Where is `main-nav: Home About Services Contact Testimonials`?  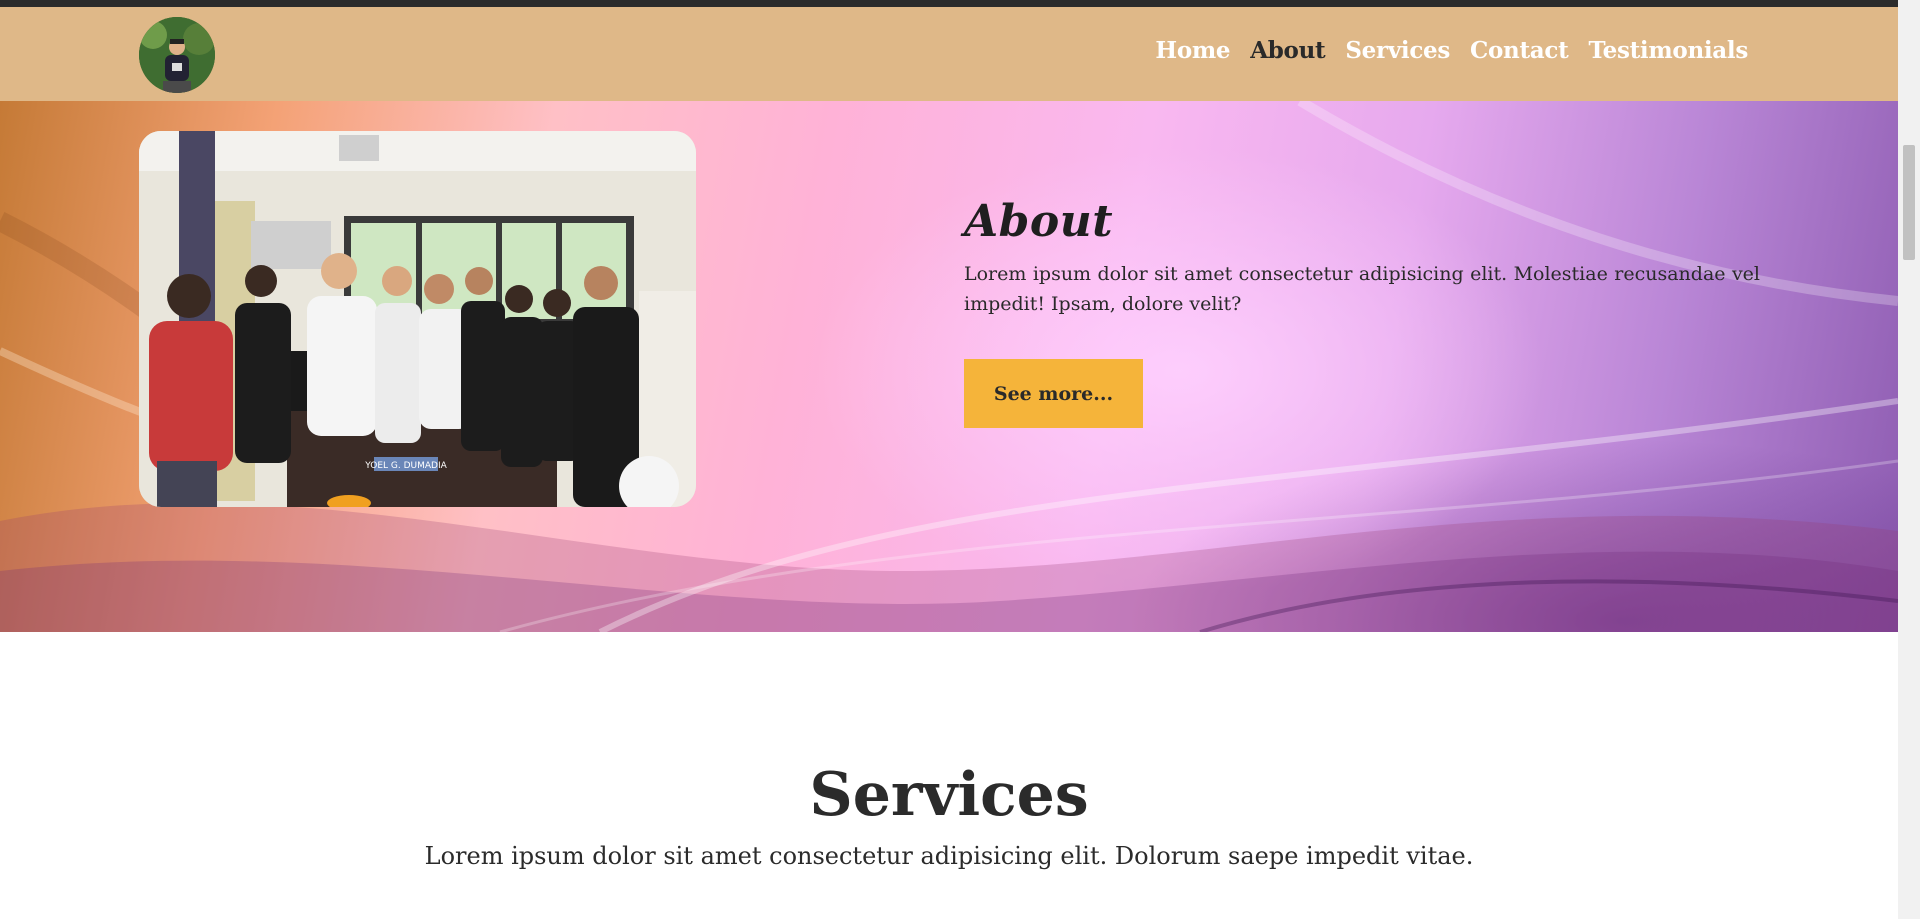
main-nav: Home About Services Contact Testimonials is located at coordinates (1451, 50).